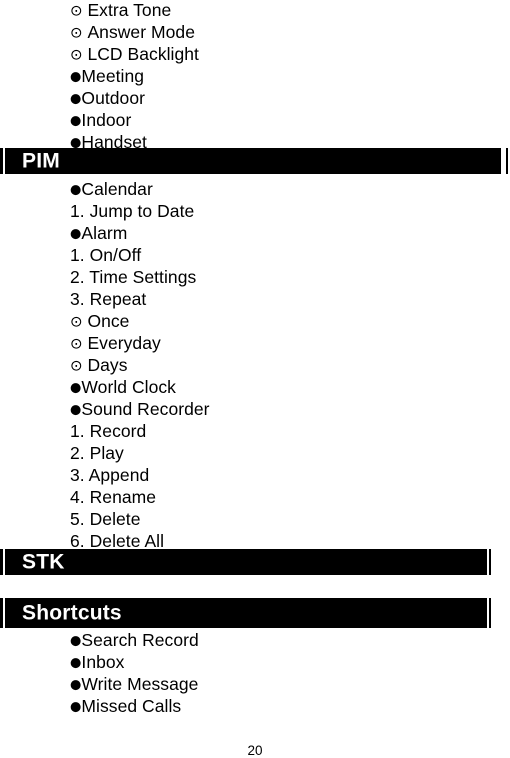 The image size is (510, 758). I want to click on list-item: 3. Repeat, so click(255, 299).